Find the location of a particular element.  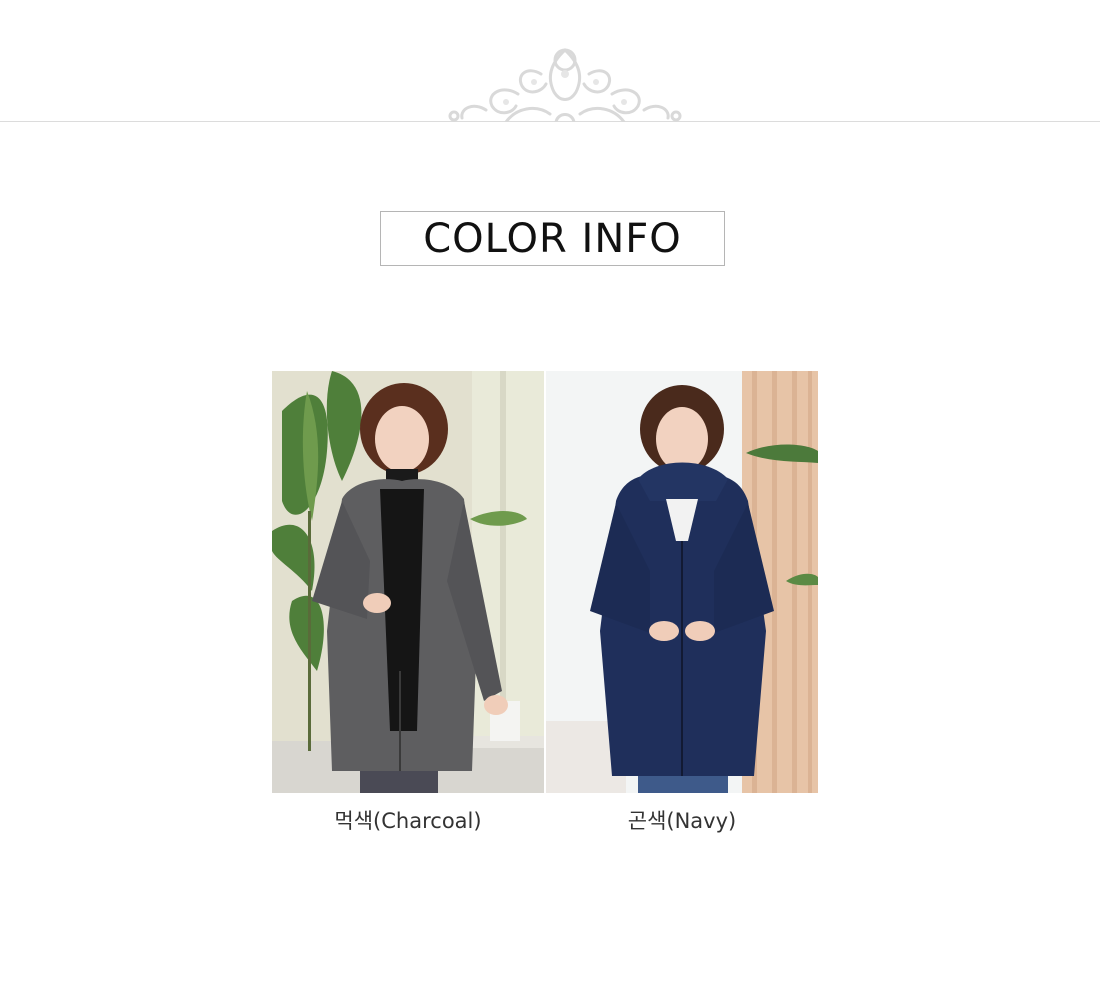

model-navy-photo is located at coordinates (682, 582).